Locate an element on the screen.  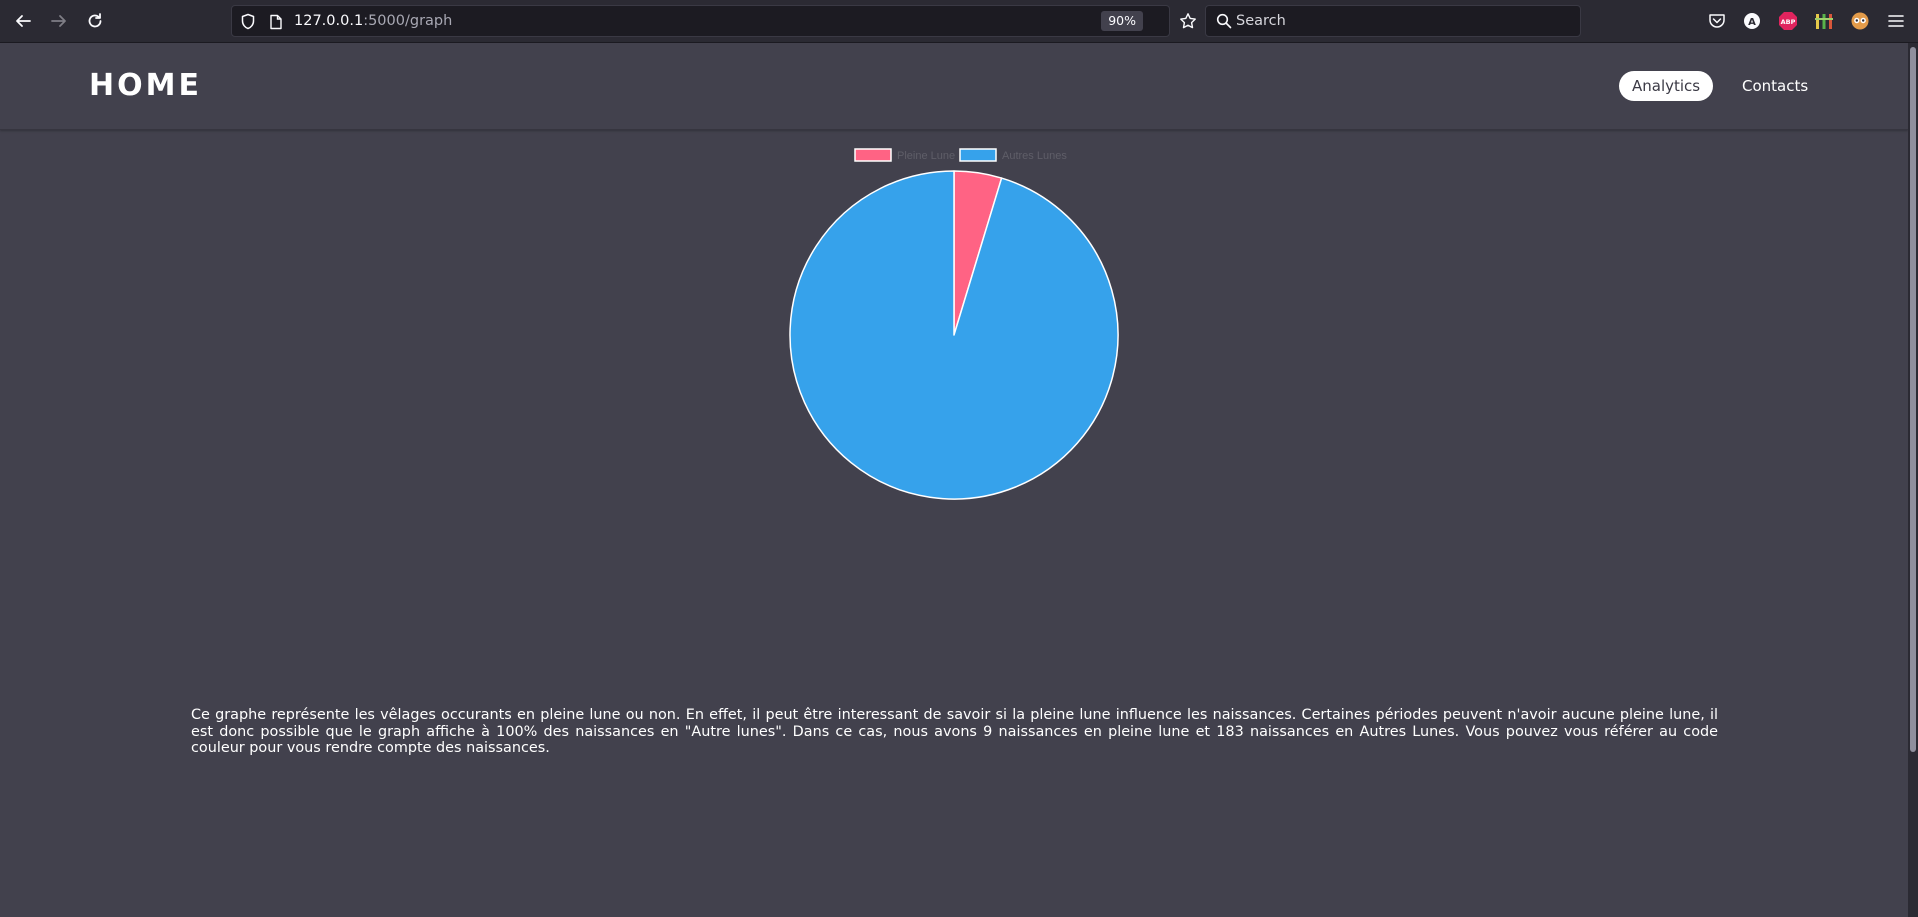
url-bar: 127.0.0.1:5000/graph 90% is located at coordinates (713, 21).